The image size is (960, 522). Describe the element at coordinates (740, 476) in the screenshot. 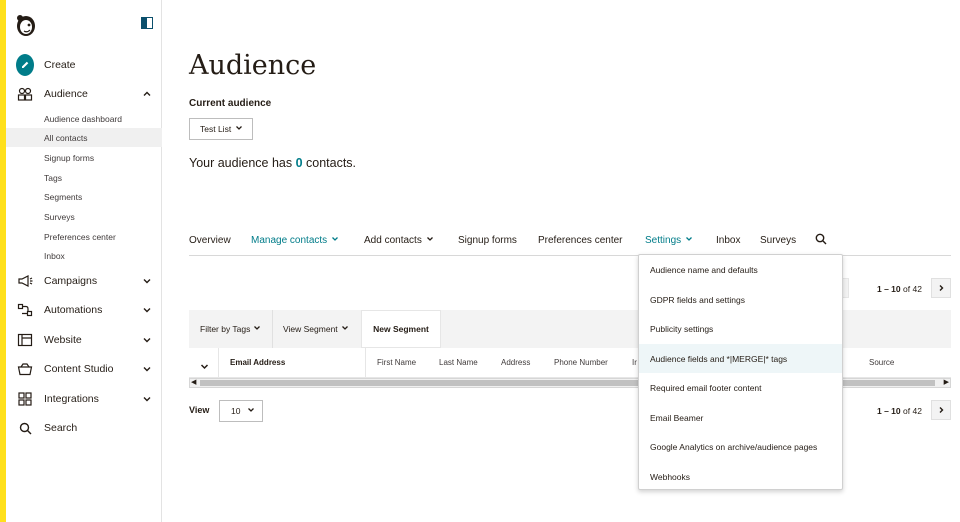

I see `menu-item-webhooks: Webhooks` at that location.